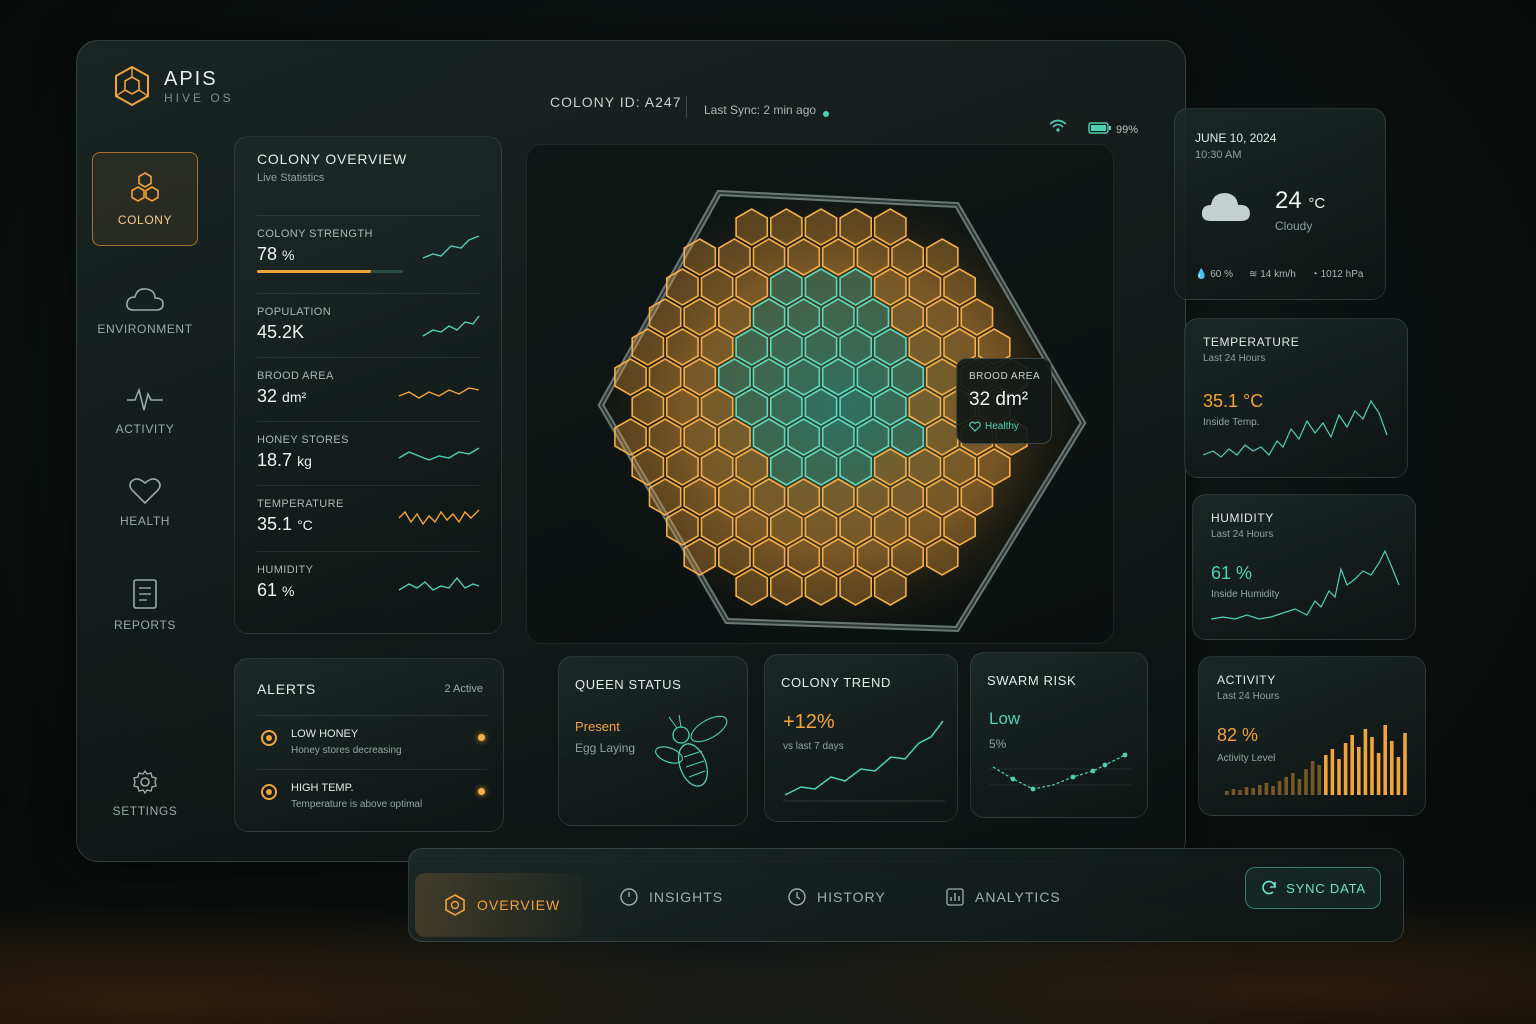 This screenshot has height=1024, width=1536. What do you see at coordinates (145, 410) in the screenshot?
I see `nav-activity: ACTIVITY` at bounding box center [145, 410].